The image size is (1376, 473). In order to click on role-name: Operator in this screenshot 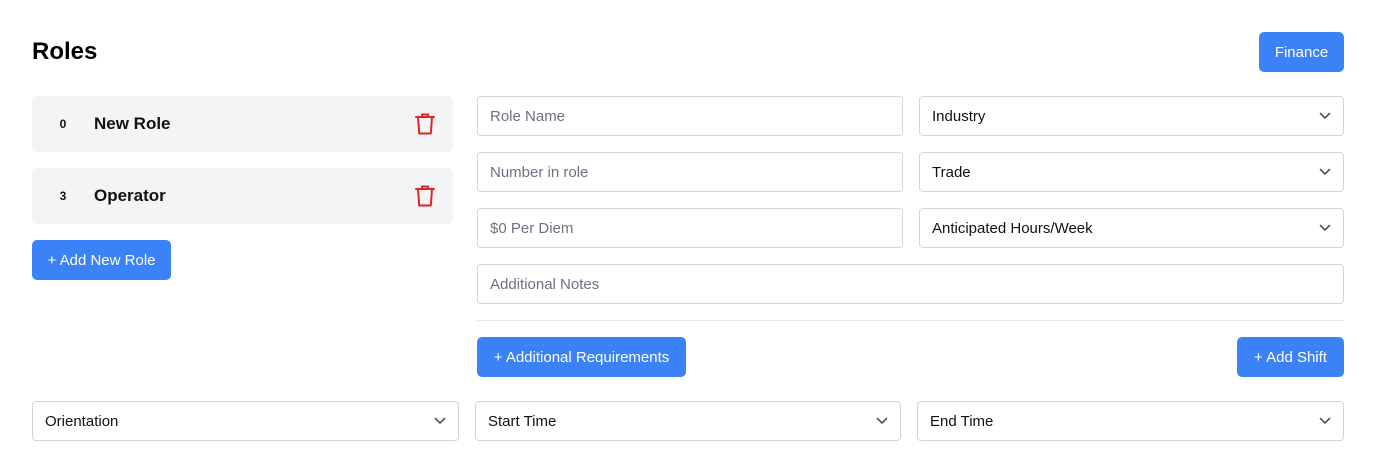, I will do `click(130, 195)`.